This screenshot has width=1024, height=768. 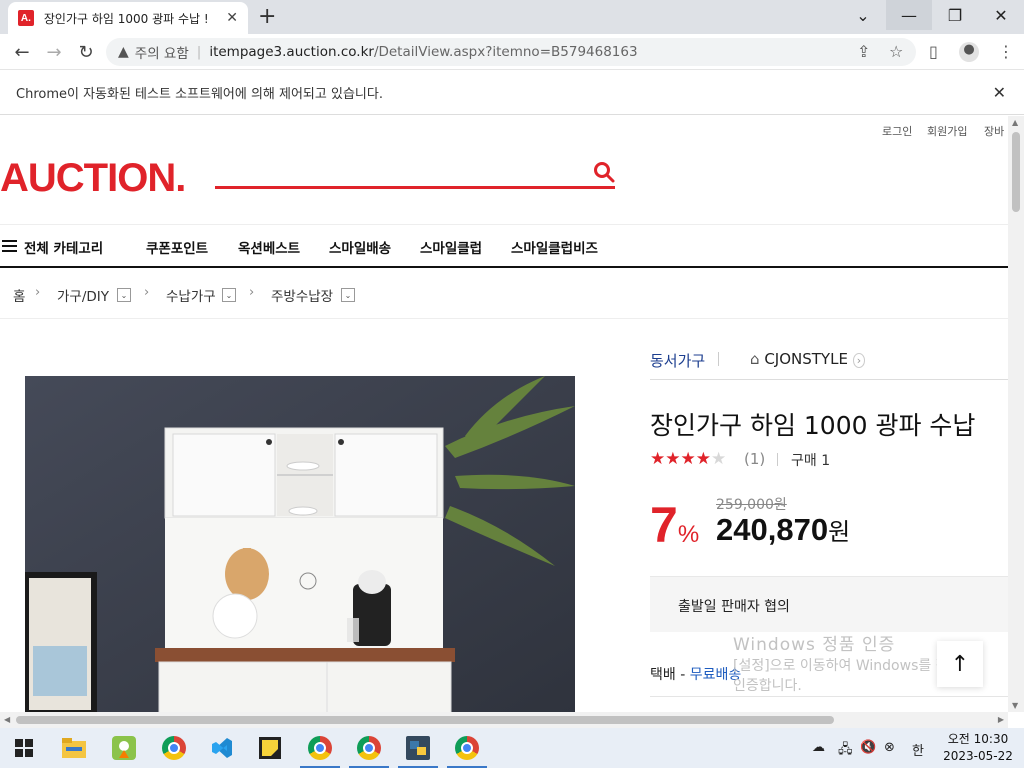 I want to click on gnb-item-best: 옥션베스트, so click(x=269, y=247).